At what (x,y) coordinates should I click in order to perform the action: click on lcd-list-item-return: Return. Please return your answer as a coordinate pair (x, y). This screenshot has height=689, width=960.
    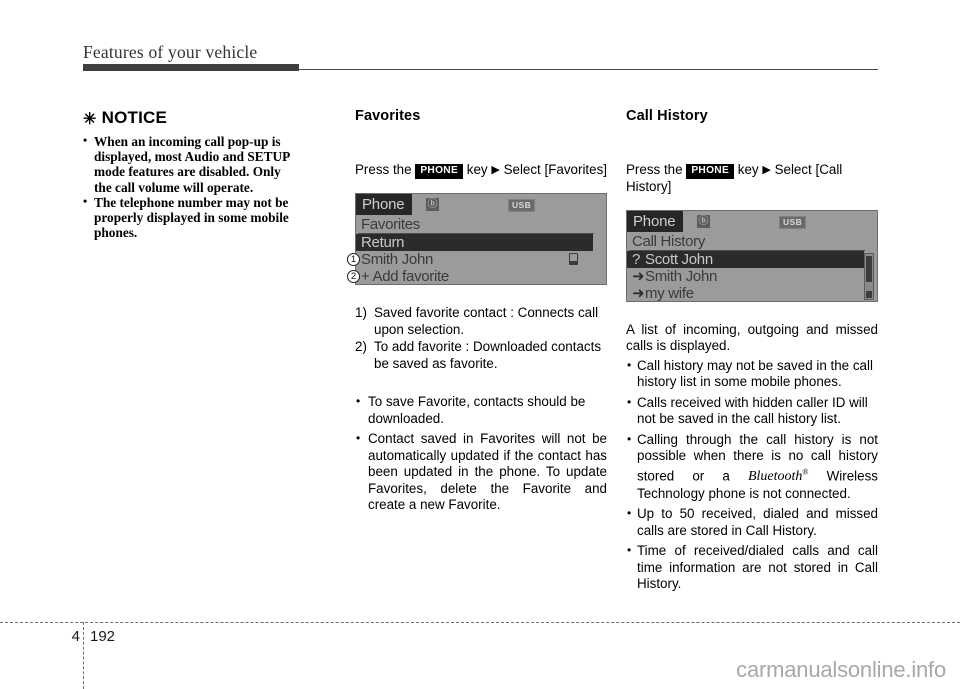
    Looking at the image, I should click on (474, 242).